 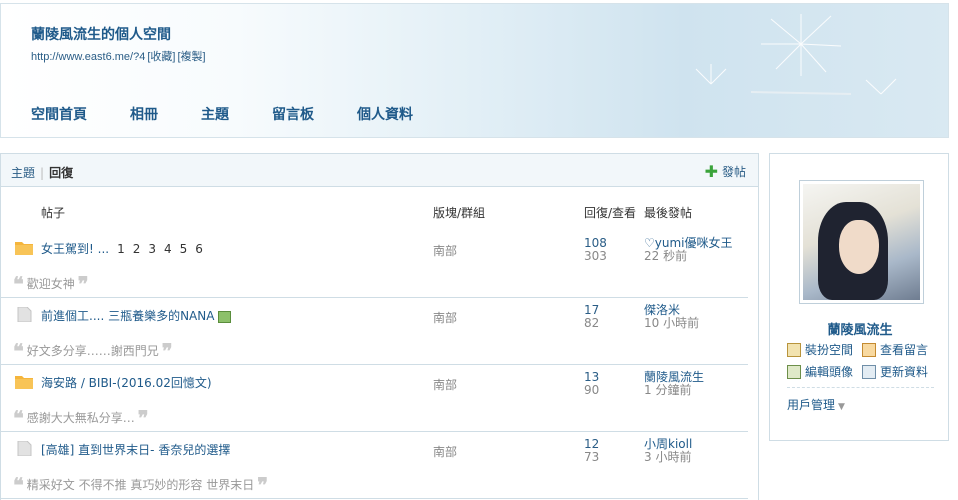 What do you see at coordinates (668, 390) in the screenshot?
I see `last-post-time: 1 分鐘前` at bounding box center [668, 390].